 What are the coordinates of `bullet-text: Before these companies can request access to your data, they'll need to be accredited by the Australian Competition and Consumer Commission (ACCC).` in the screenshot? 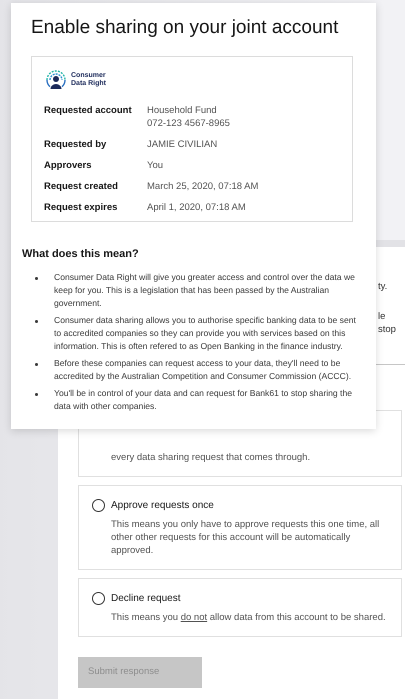 It's located at (203, 369).